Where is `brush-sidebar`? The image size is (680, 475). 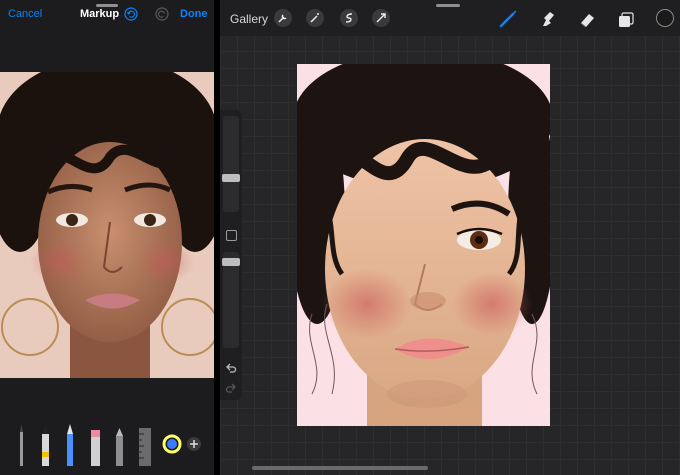 brush-sidebar is located at coordinates (231, 255).